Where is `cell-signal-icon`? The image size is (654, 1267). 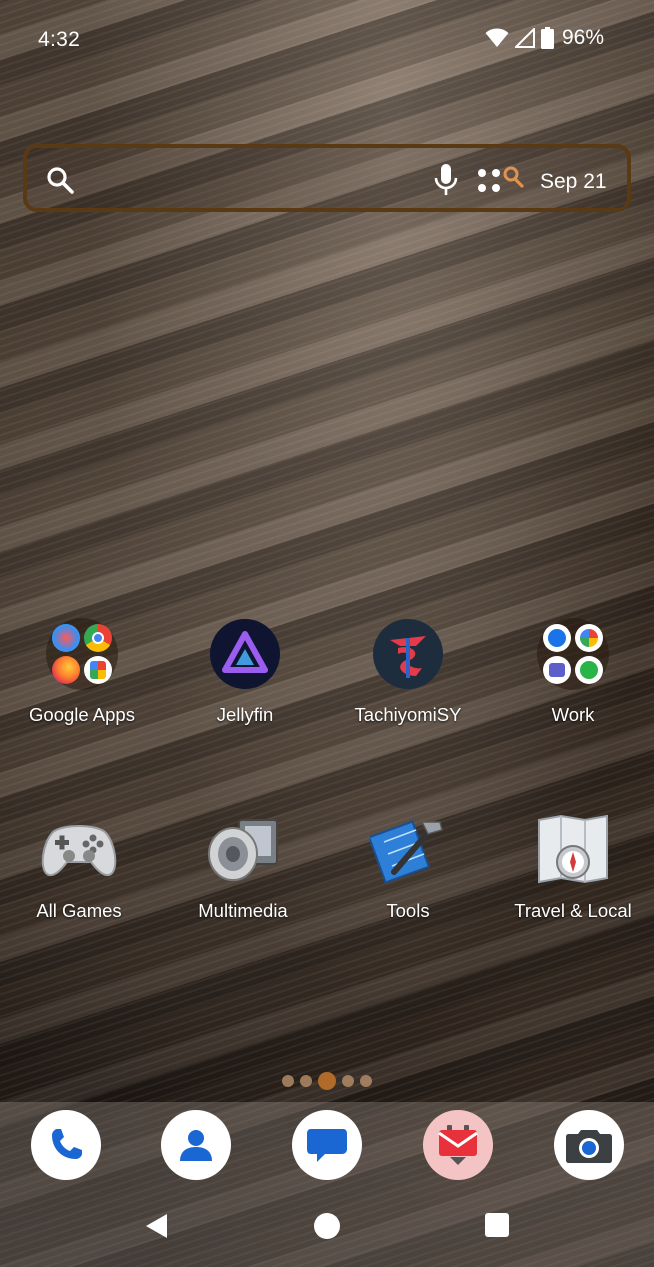
cell-signal-icon is located at coordinates (524, 38).